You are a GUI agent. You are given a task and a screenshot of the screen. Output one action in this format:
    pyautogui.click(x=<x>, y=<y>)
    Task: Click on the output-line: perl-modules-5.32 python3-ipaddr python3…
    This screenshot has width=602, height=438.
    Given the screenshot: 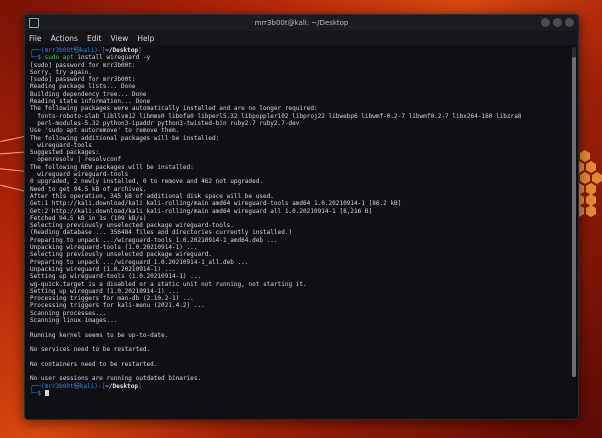 What is the action you would take?
    pyautogui.click(x=165, y=123)
    